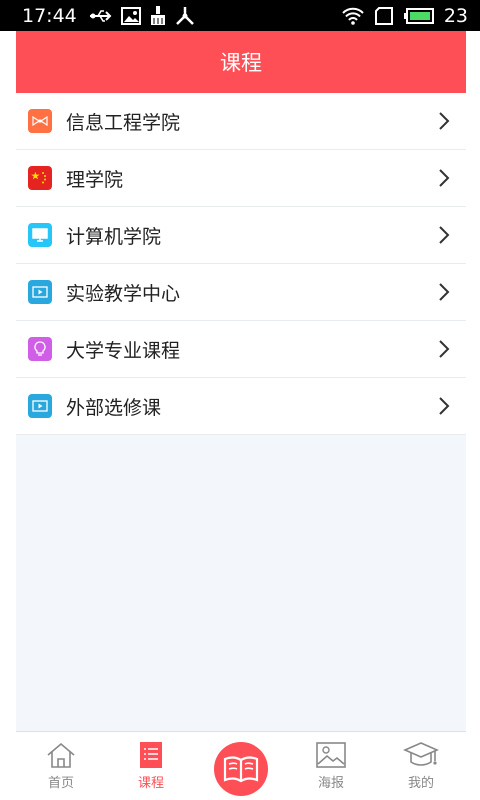  What do you see at coordinates (130, 15) in the screenshot?
I see `gallery-icon` at bounding box center [130, 15].